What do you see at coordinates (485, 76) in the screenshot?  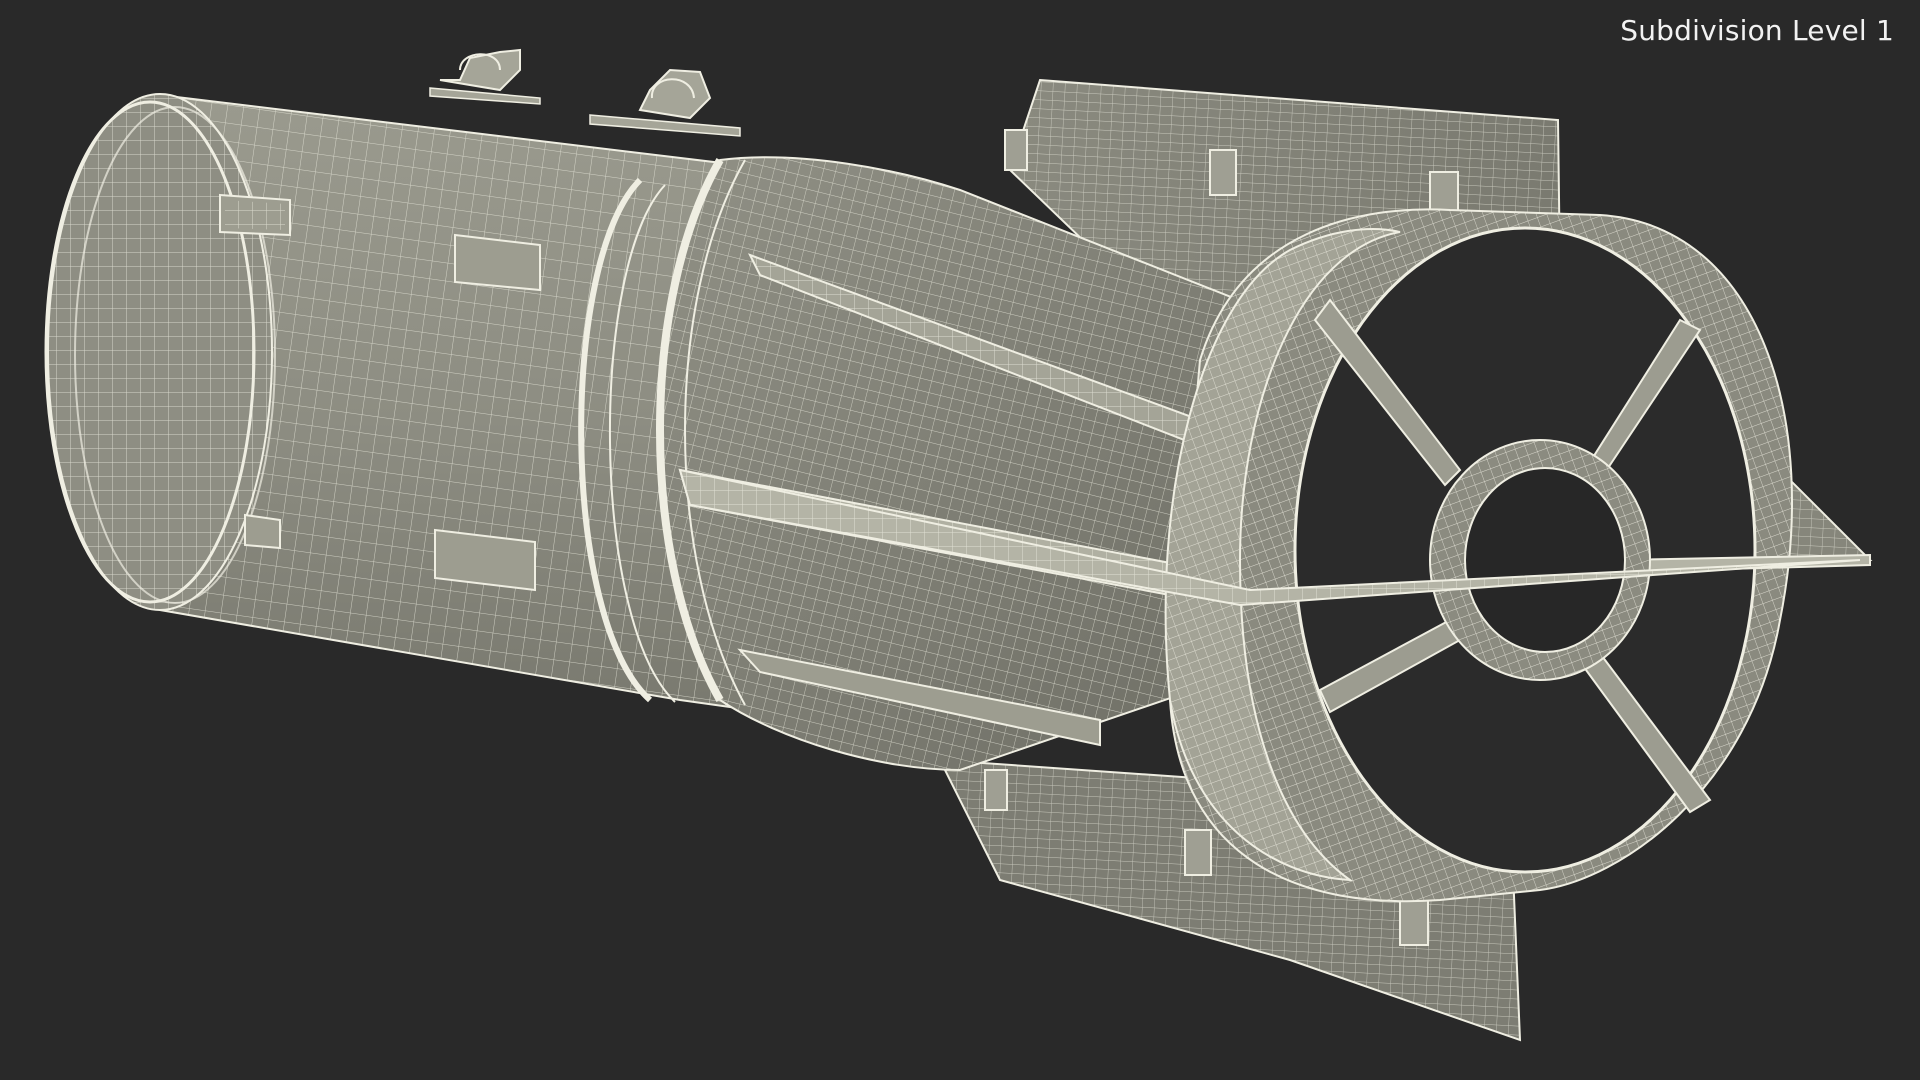 I see `suspension-lug-front` at bounding box center [485, 76].